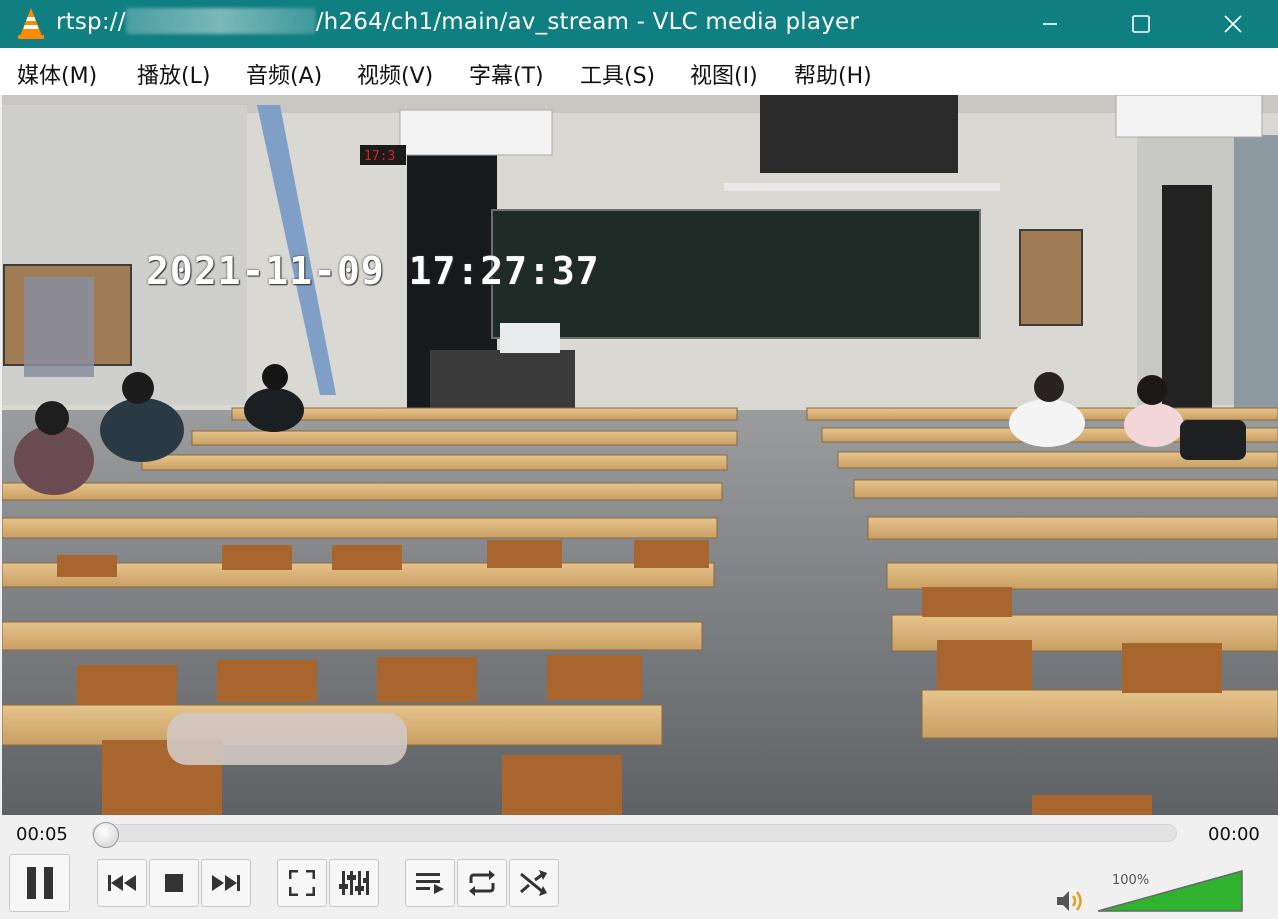  I want to click on shuffle-icon, so click(533, 883).